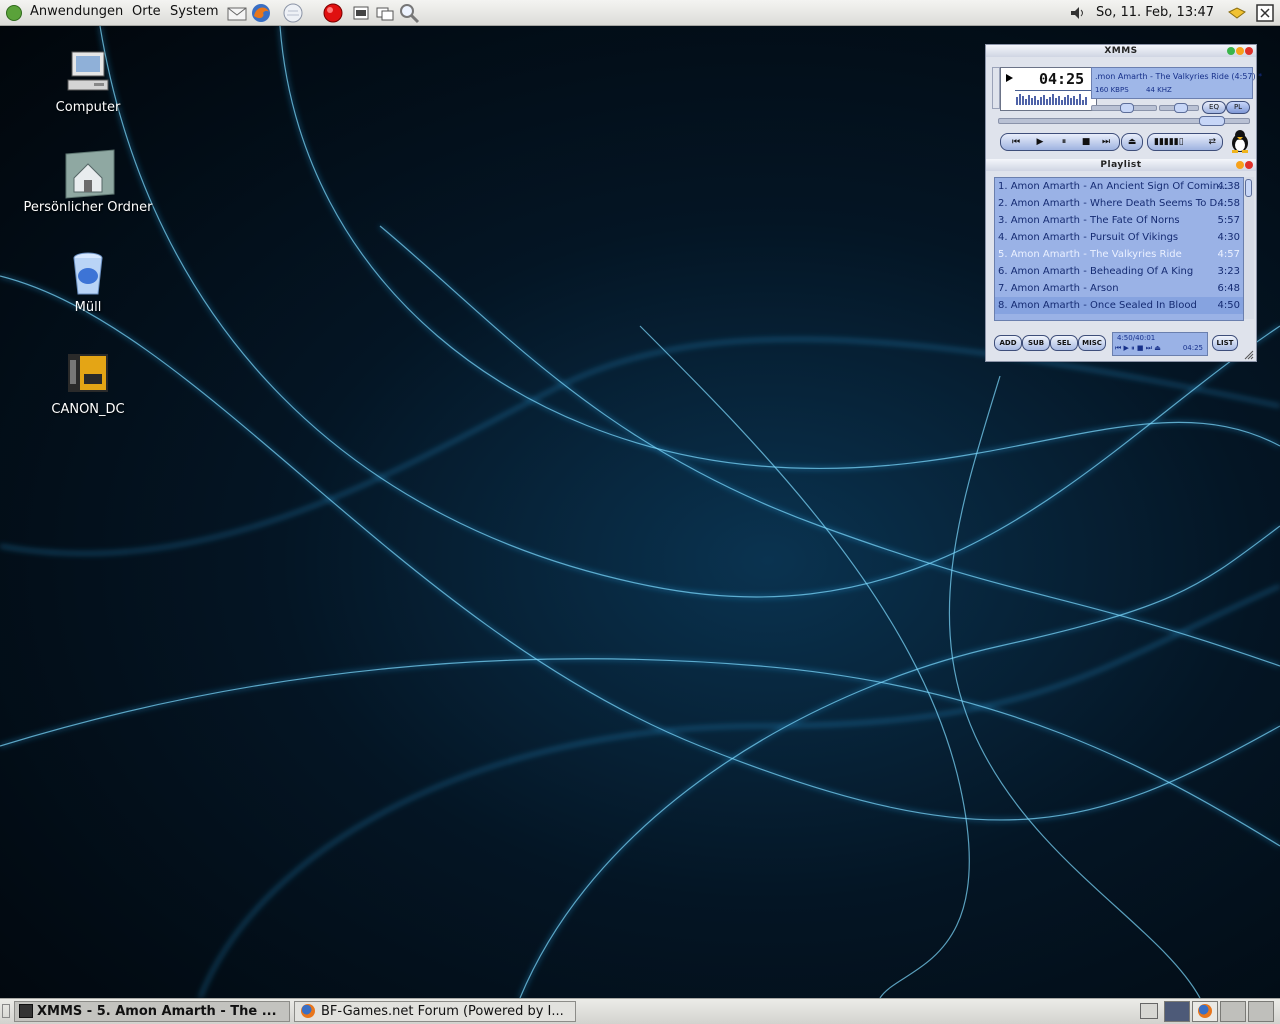  Describe the element at coordinates (1238, 107) in the screenshot. I see `playlist-toggle-button: PL` at that location.